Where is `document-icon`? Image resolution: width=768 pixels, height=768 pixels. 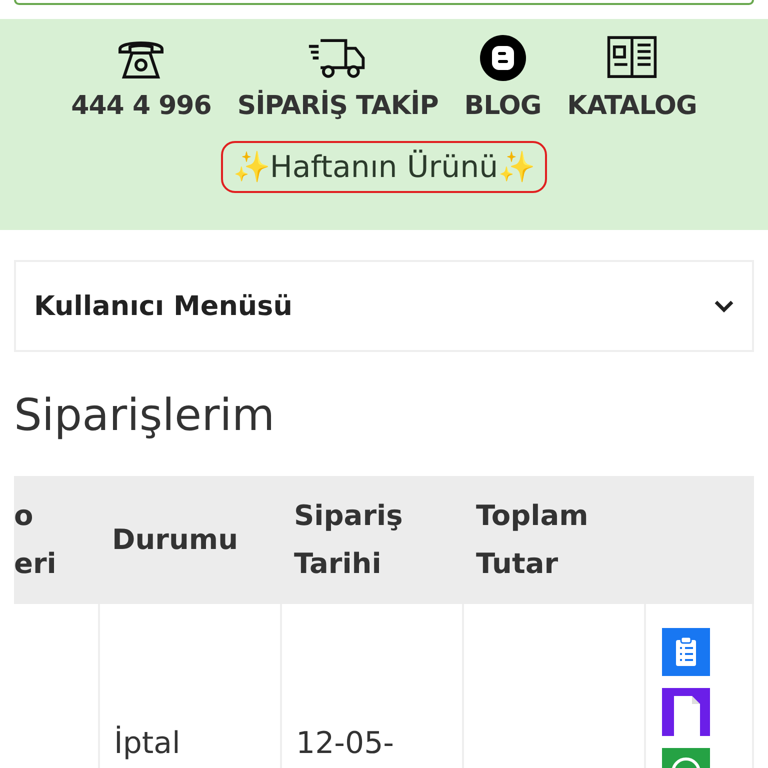
document-icon is located at coordinates (686, 712).